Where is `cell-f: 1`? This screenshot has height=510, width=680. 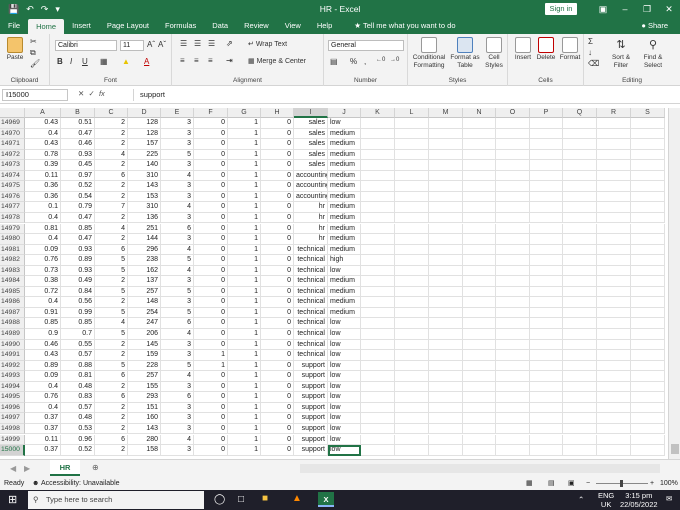 cell-f: 1 is located at coordinates (211, 366).